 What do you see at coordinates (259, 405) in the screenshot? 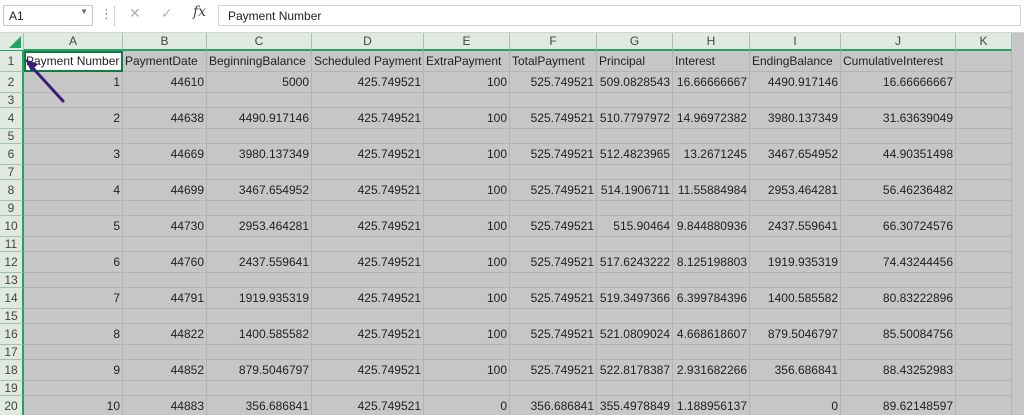
I see `cell-c20: 356.686841` at bounding box center [259, 405].